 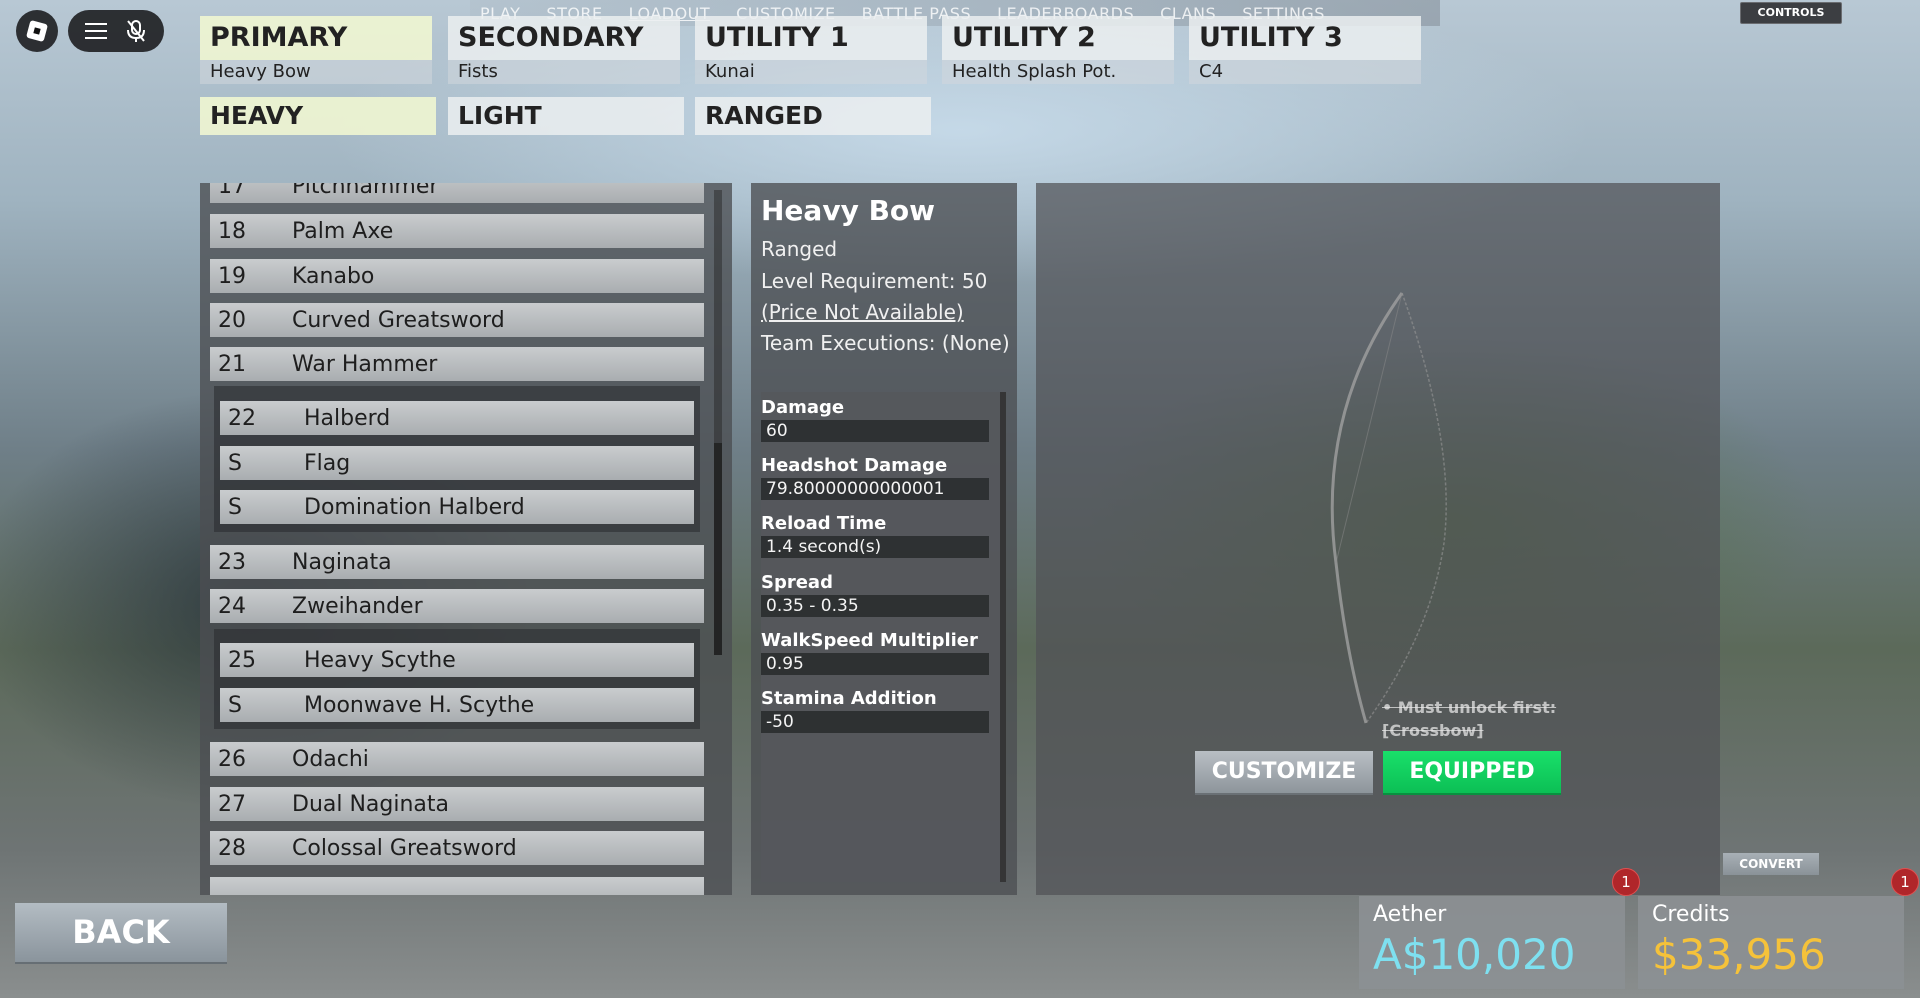 I want to click on stat-value: 1.4 second(s), so click(x=875, y=547).